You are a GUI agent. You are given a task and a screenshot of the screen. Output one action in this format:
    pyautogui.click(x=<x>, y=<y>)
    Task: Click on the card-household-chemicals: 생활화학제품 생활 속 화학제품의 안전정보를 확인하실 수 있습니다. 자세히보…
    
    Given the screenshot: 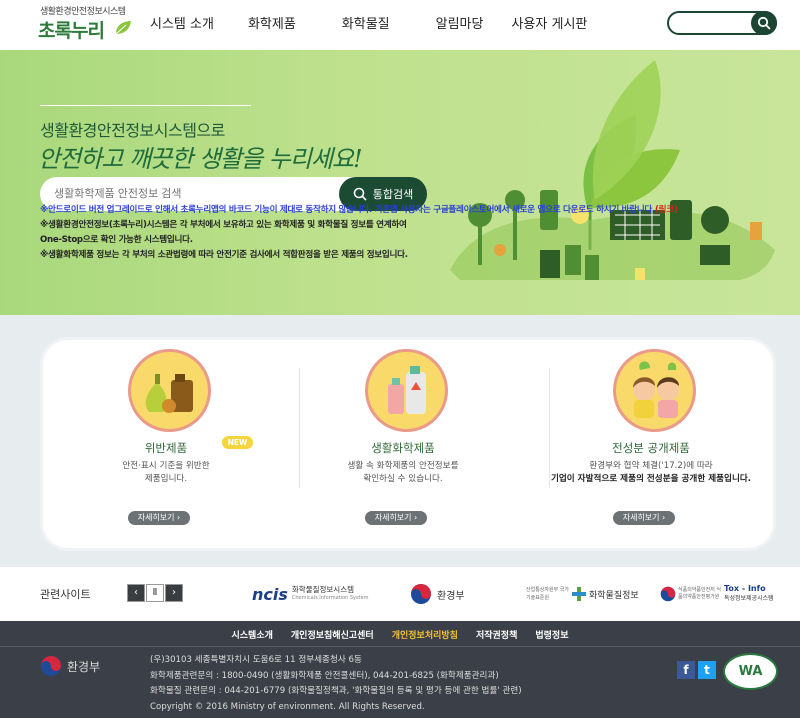 What is the action you would take?
    pyautogui.click(x=403, y=444)
    